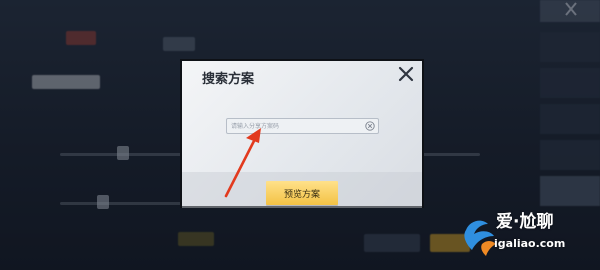 Image resolution: width=600 pixels, height=270 pixels. Describe the element at coordinates (525, 222) in the screenshot. I see `watermark-brand: 爱·尬聊` at that location.